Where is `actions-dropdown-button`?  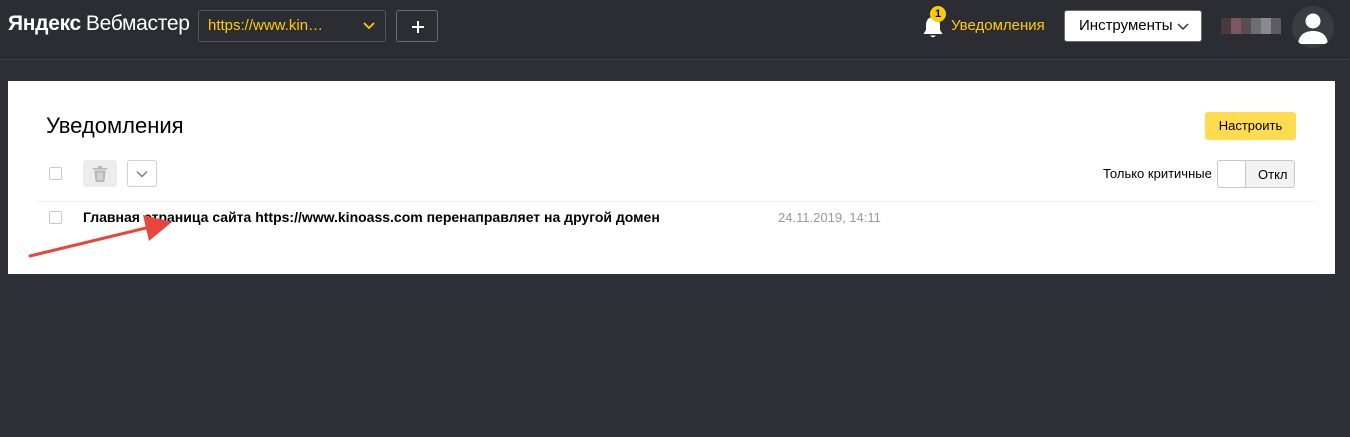 actions-dropdown-button is located at coordinates (142, 173).